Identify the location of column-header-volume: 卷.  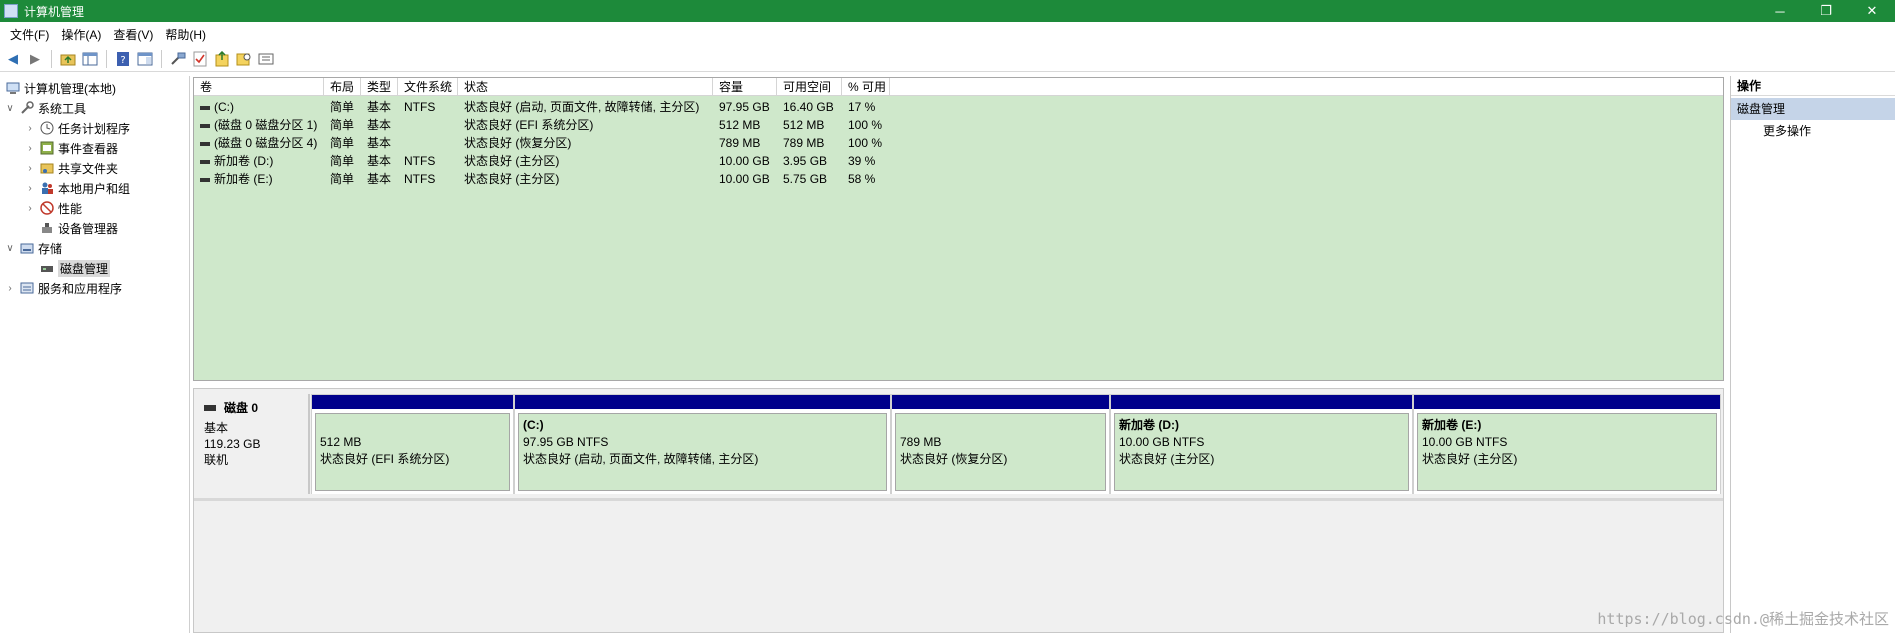
(259, 87).